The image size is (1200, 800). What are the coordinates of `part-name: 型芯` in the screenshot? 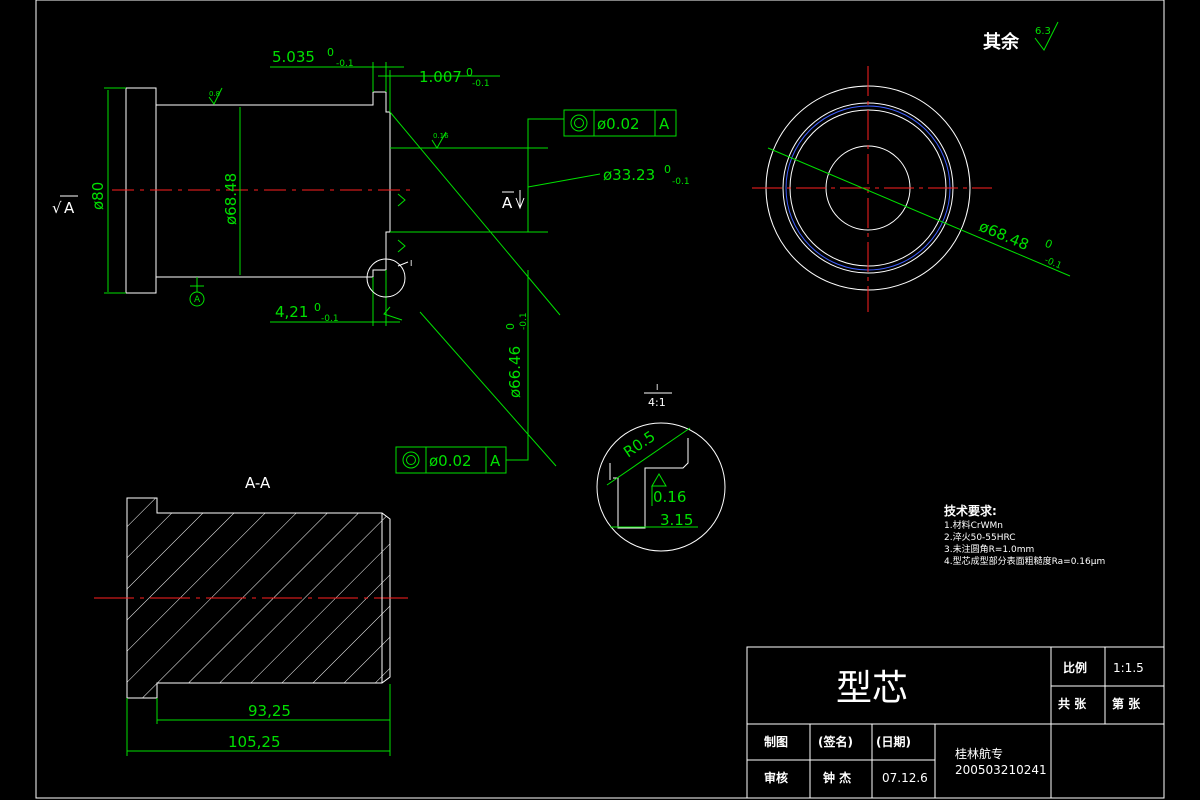 It's located at (872, 688).